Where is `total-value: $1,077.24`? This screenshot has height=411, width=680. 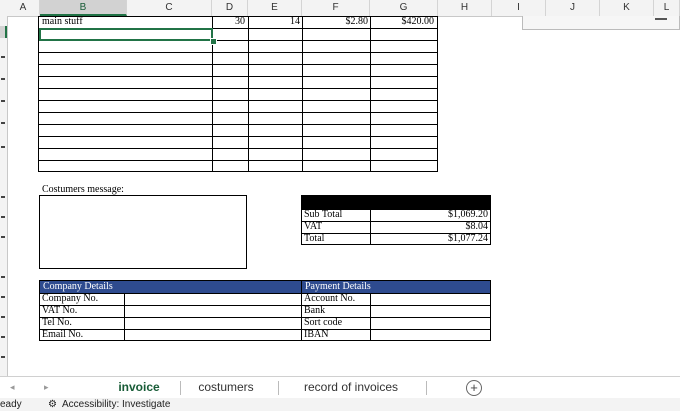
total-value: $1,077.24 is located at coordinates (430, 239).